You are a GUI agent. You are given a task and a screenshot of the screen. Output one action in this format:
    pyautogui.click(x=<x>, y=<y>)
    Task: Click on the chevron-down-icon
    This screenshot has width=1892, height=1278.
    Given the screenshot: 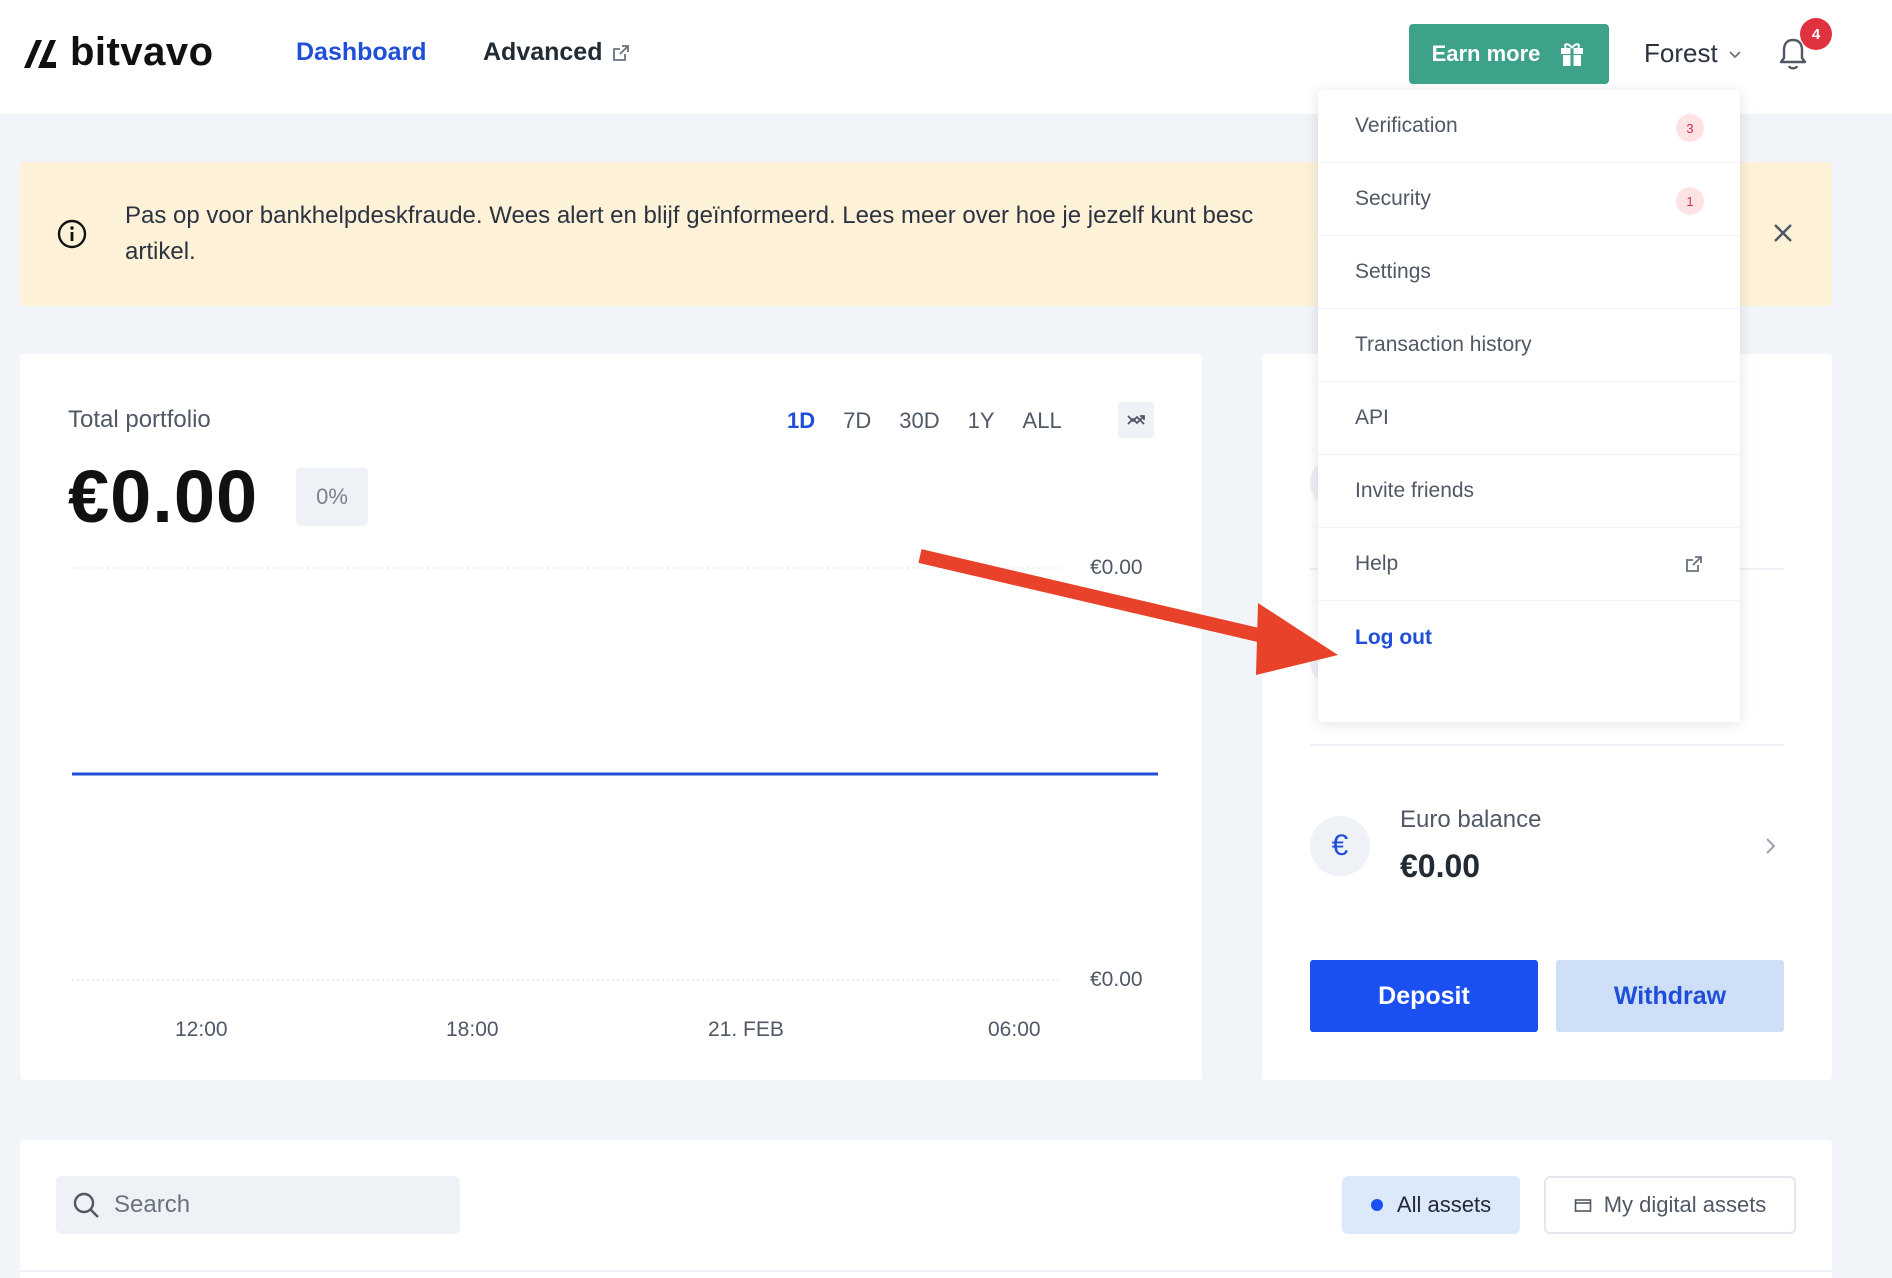 What is the action you would take?
    pyautogui.click(x=1735, y=54)
    